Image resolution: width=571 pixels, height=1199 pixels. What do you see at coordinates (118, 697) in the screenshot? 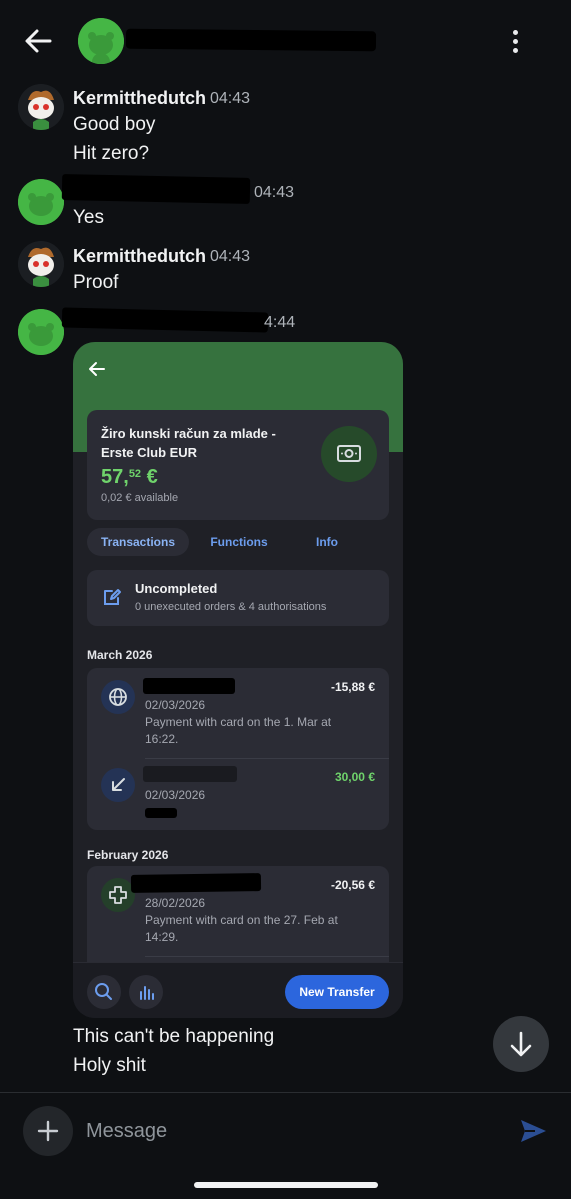
I see `globe-icon` at bounding box center [118, 697].